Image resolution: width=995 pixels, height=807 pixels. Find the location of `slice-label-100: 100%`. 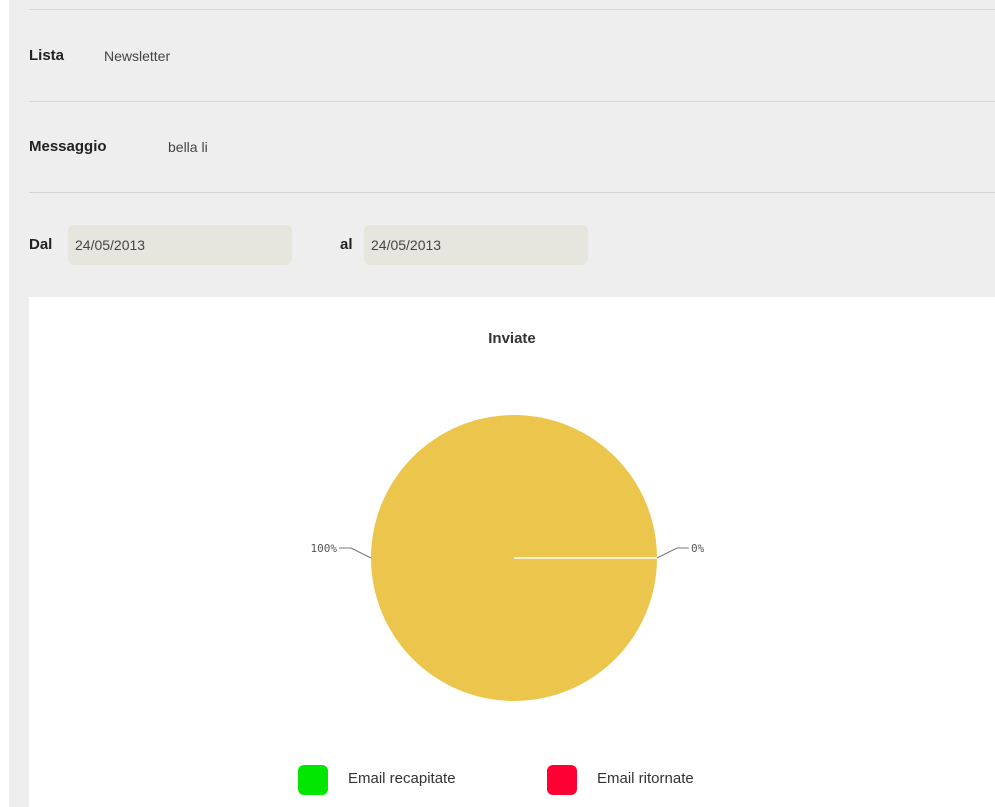

slice-label-100: 100% is located at coordinates (324, 548).